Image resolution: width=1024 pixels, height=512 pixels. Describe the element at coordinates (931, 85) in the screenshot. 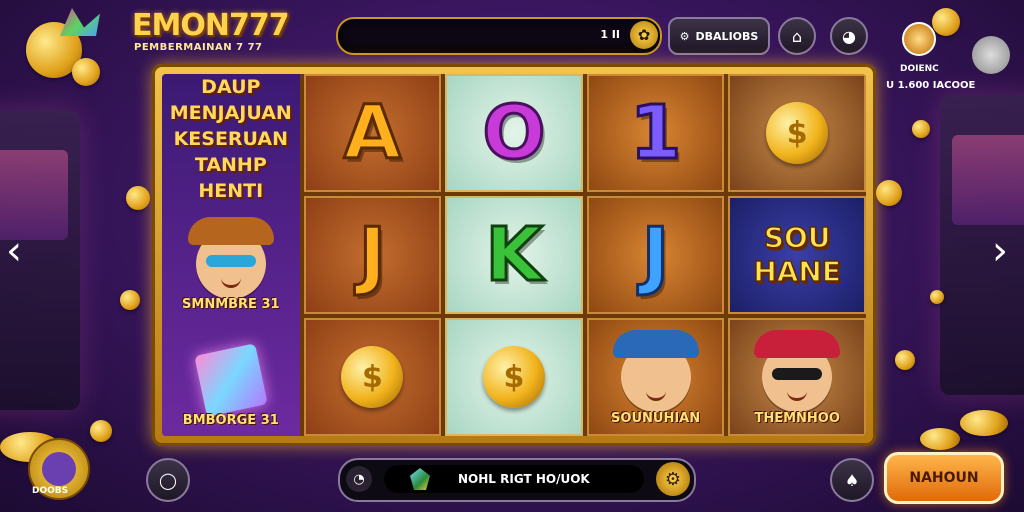

I see `user-balance-value: U 1.600 IACOOE` at that location.